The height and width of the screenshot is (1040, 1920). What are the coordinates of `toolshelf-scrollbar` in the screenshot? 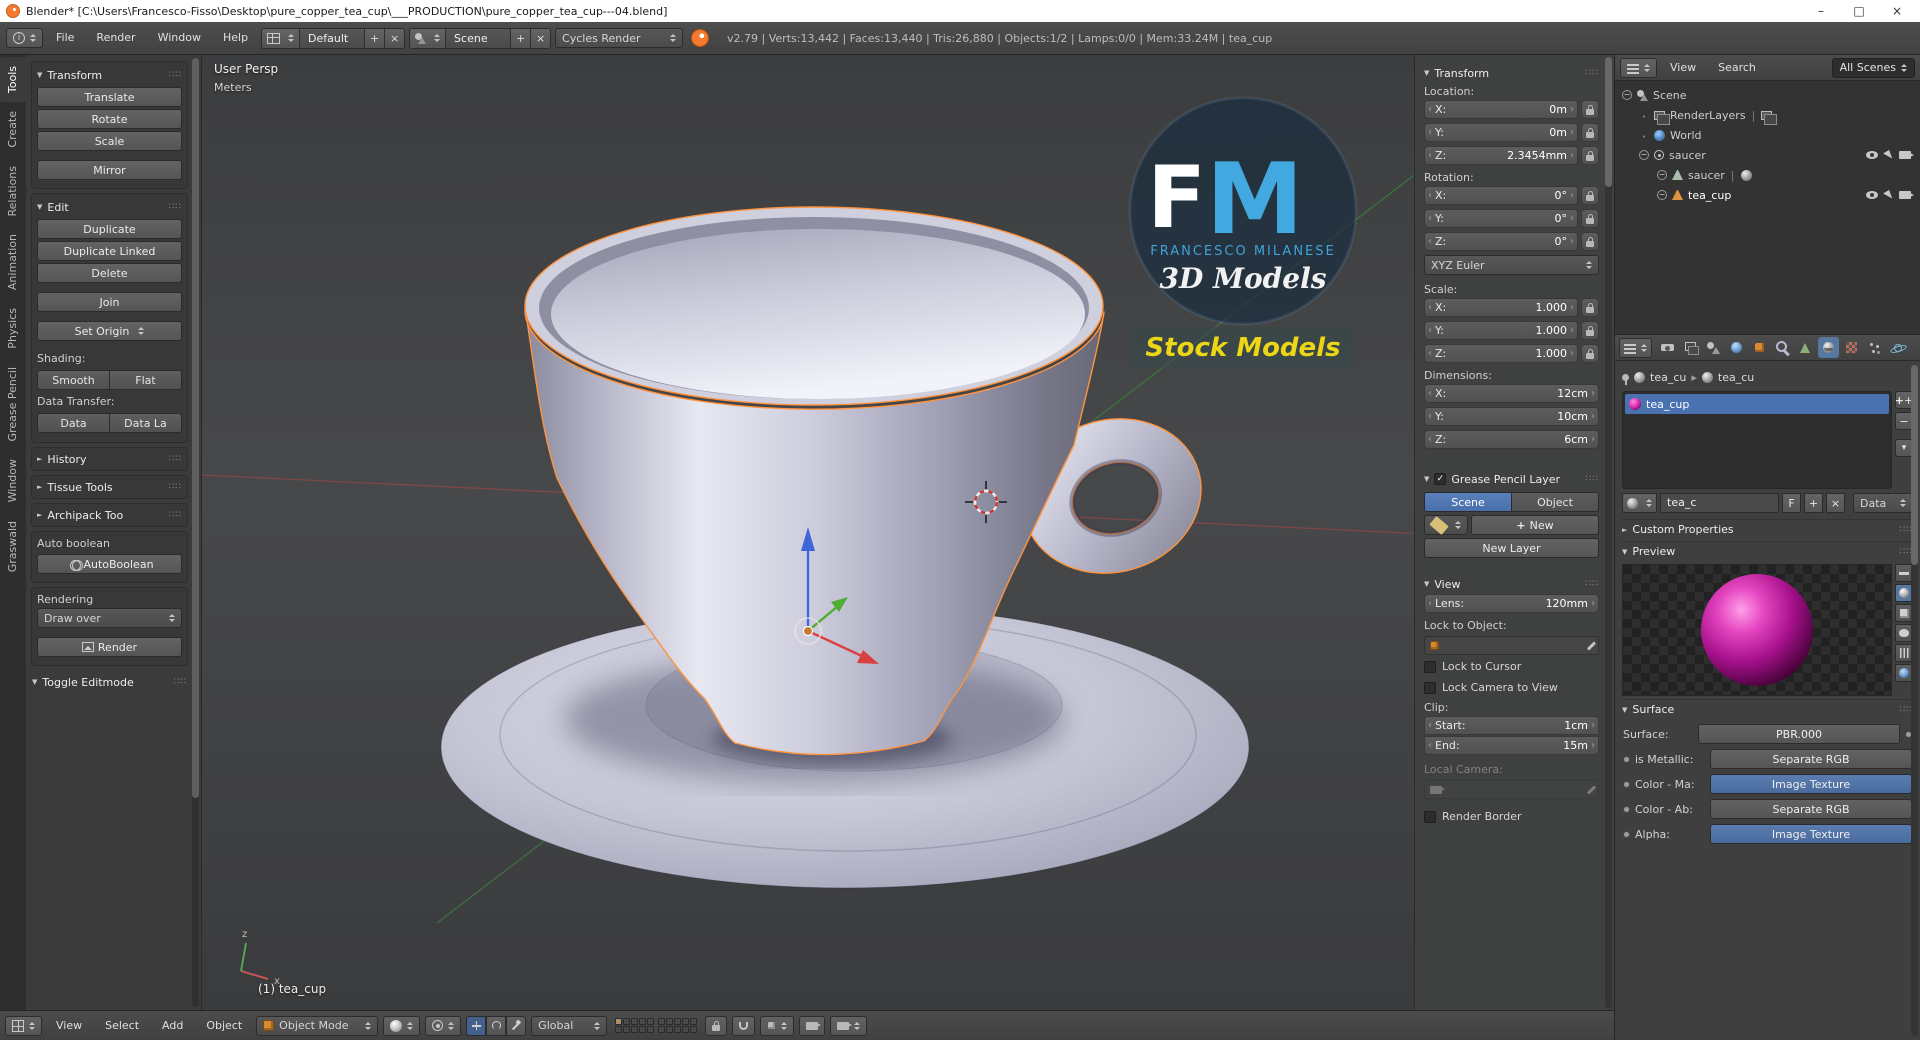 It's located at (195, 532).